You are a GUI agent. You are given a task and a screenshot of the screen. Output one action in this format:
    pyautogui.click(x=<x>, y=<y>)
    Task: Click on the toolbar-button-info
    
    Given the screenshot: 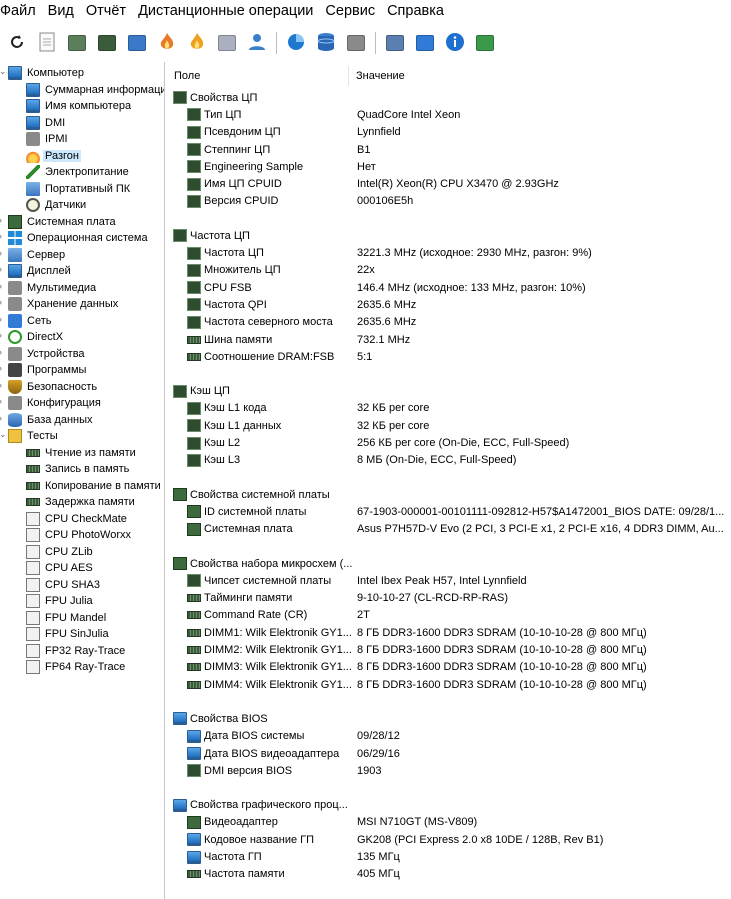 What is the action you would take?
    pyautogui.click(x=455, y=43)
    